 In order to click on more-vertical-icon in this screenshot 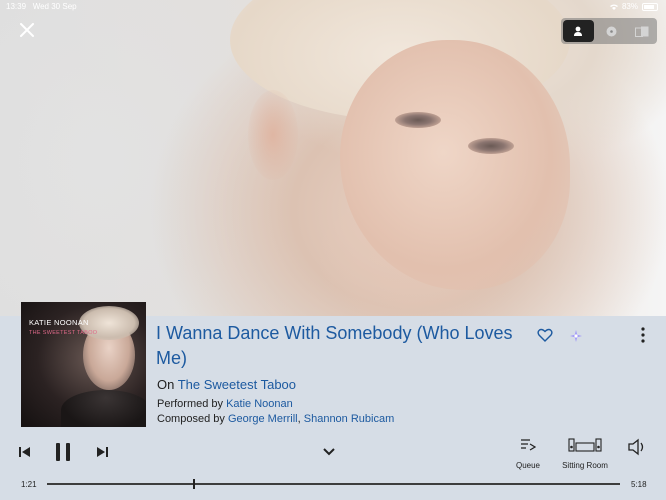, I will do `click(643, 335)`.